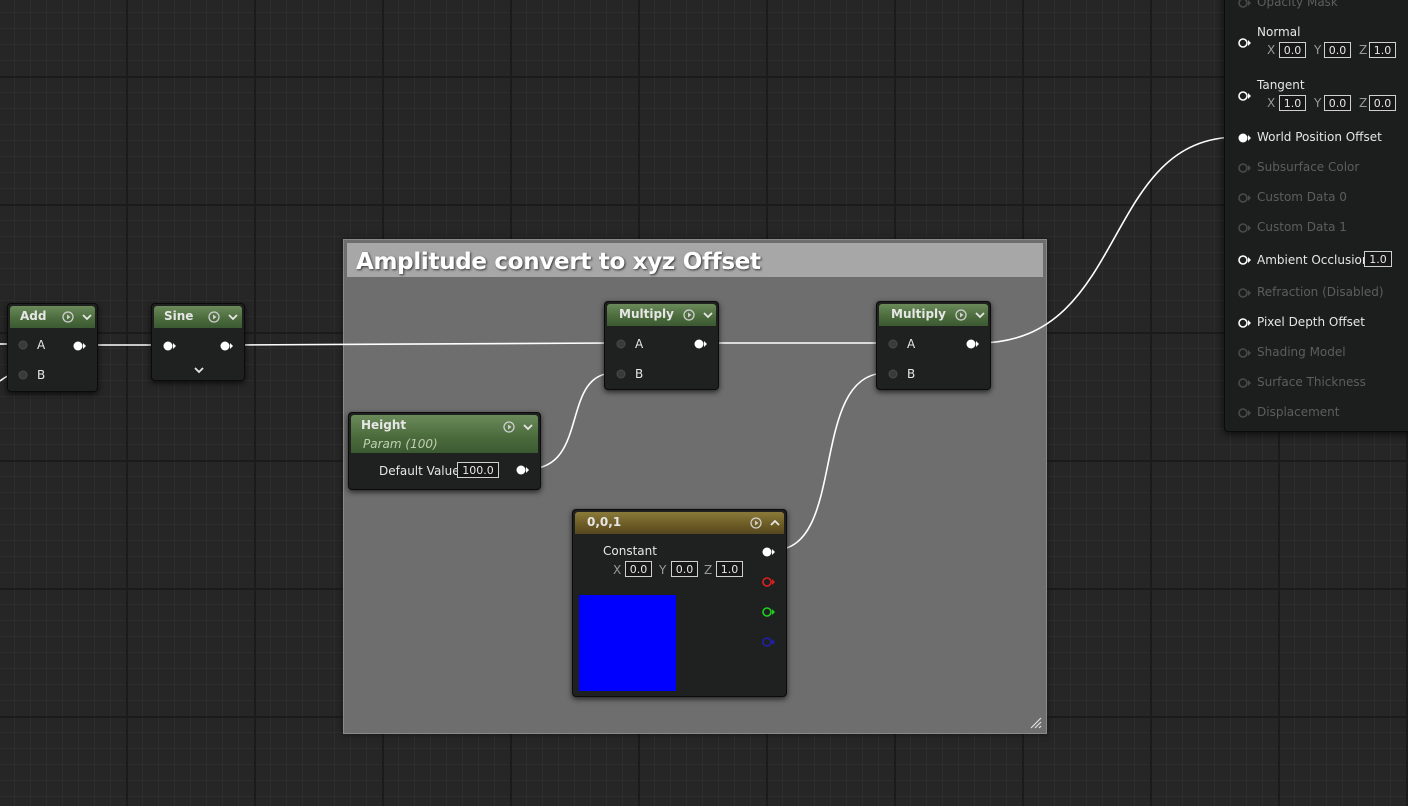 This screenshot has width=1408, height=806. I want to click on pin-displacement, so click(1244, 413).